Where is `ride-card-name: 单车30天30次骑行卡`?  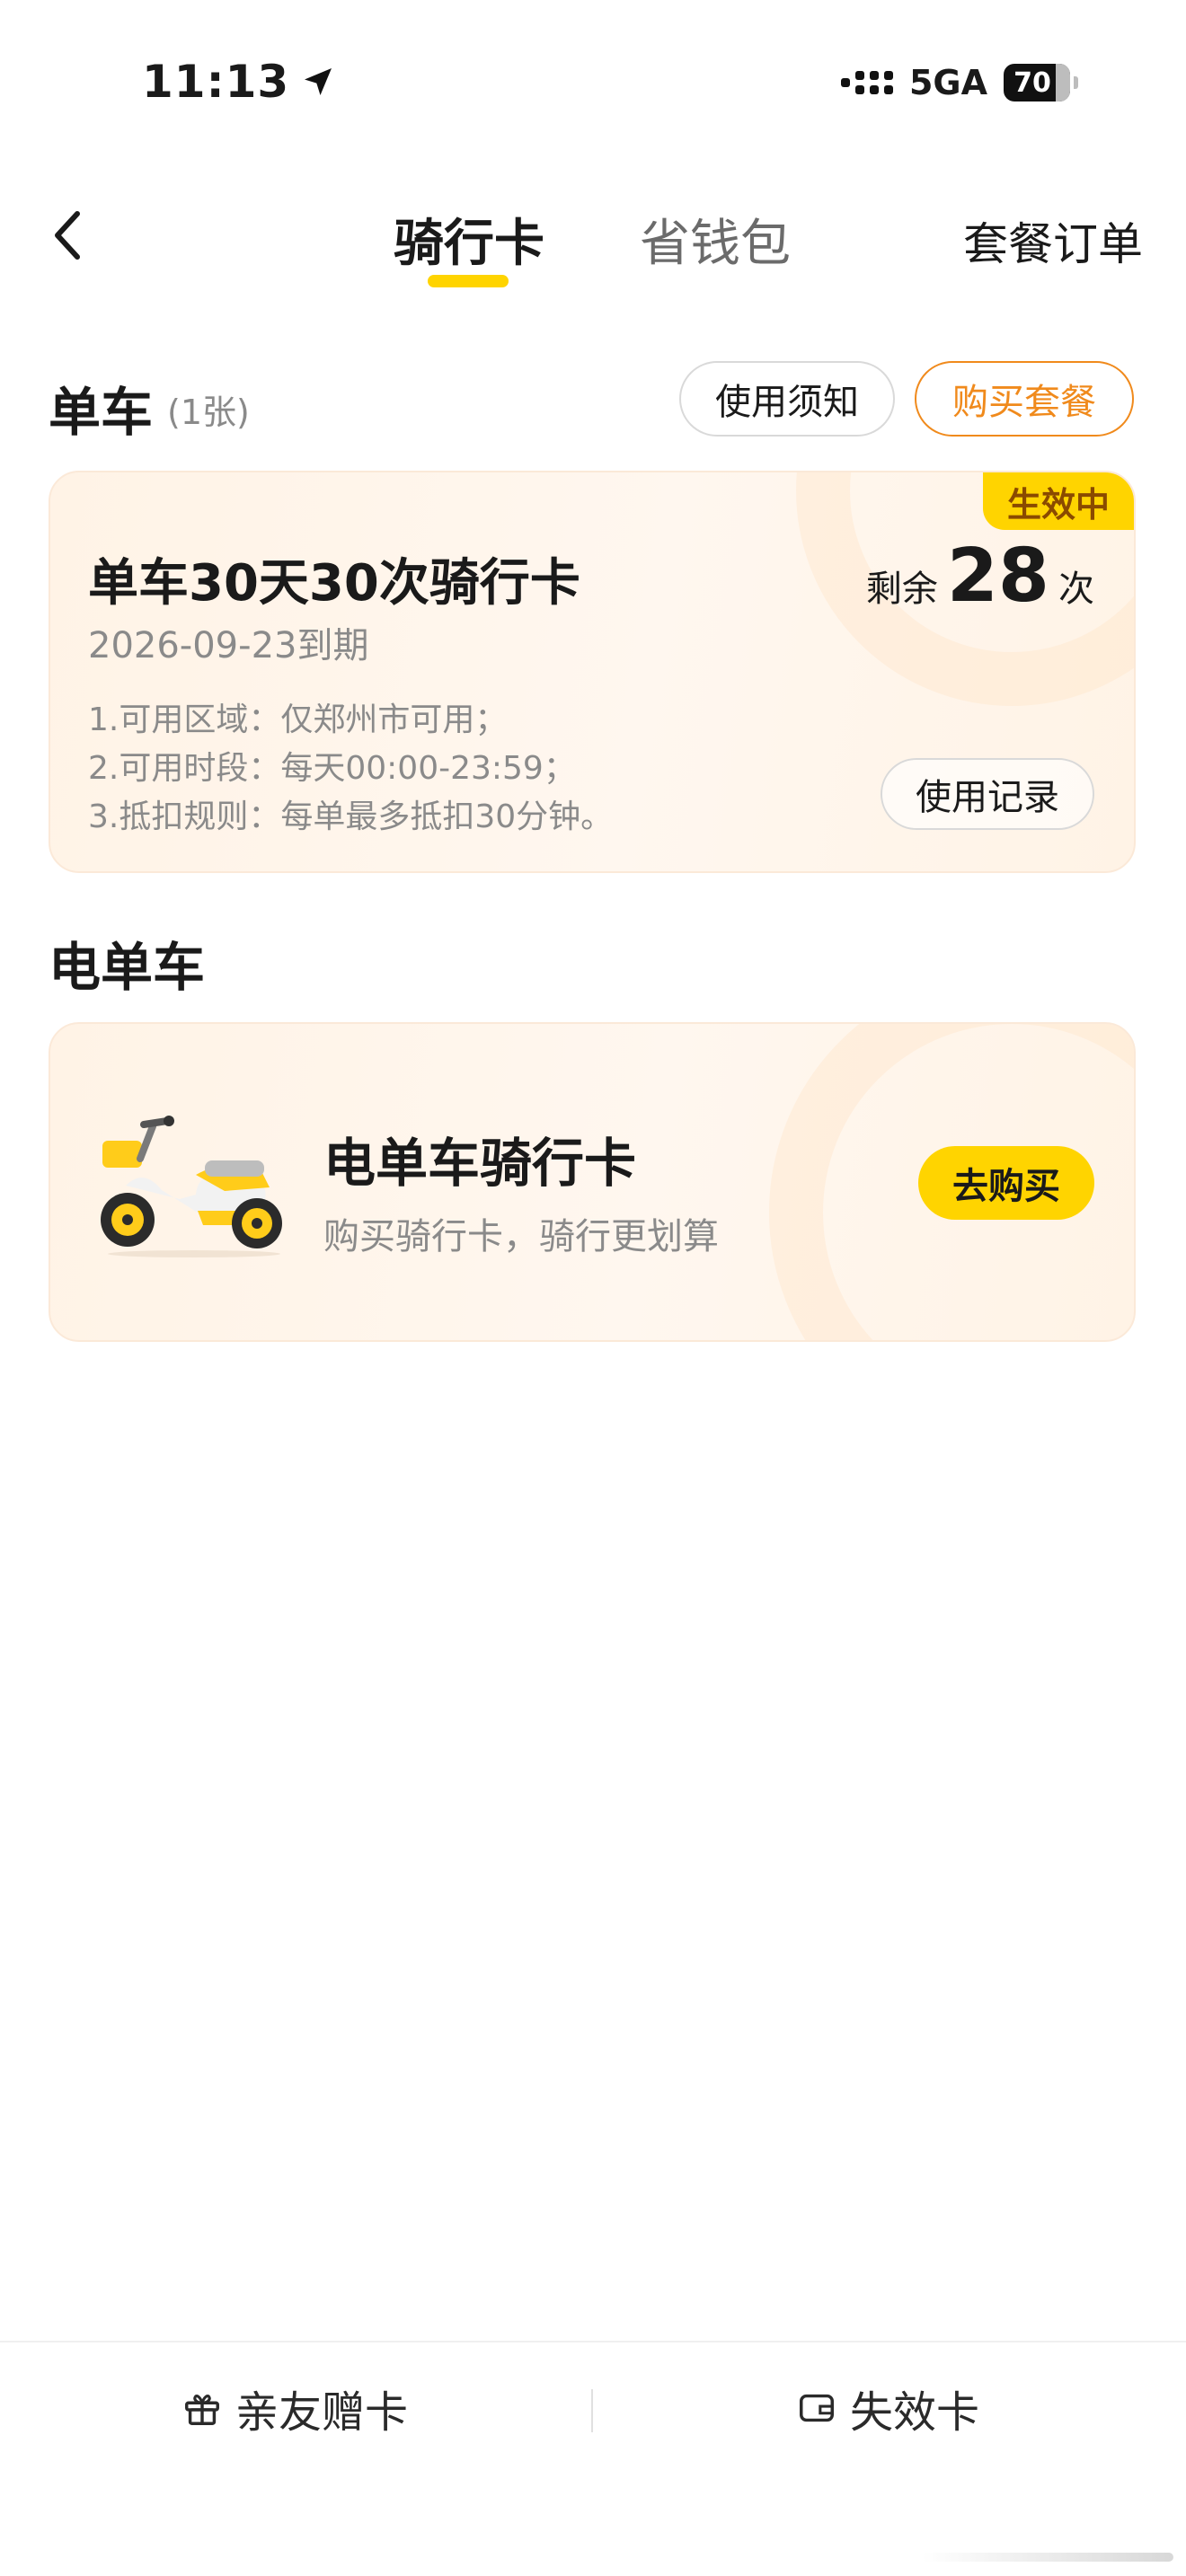 ride-card-name: 单车30天30次骑行卡 is located at coordinates (334, 583).